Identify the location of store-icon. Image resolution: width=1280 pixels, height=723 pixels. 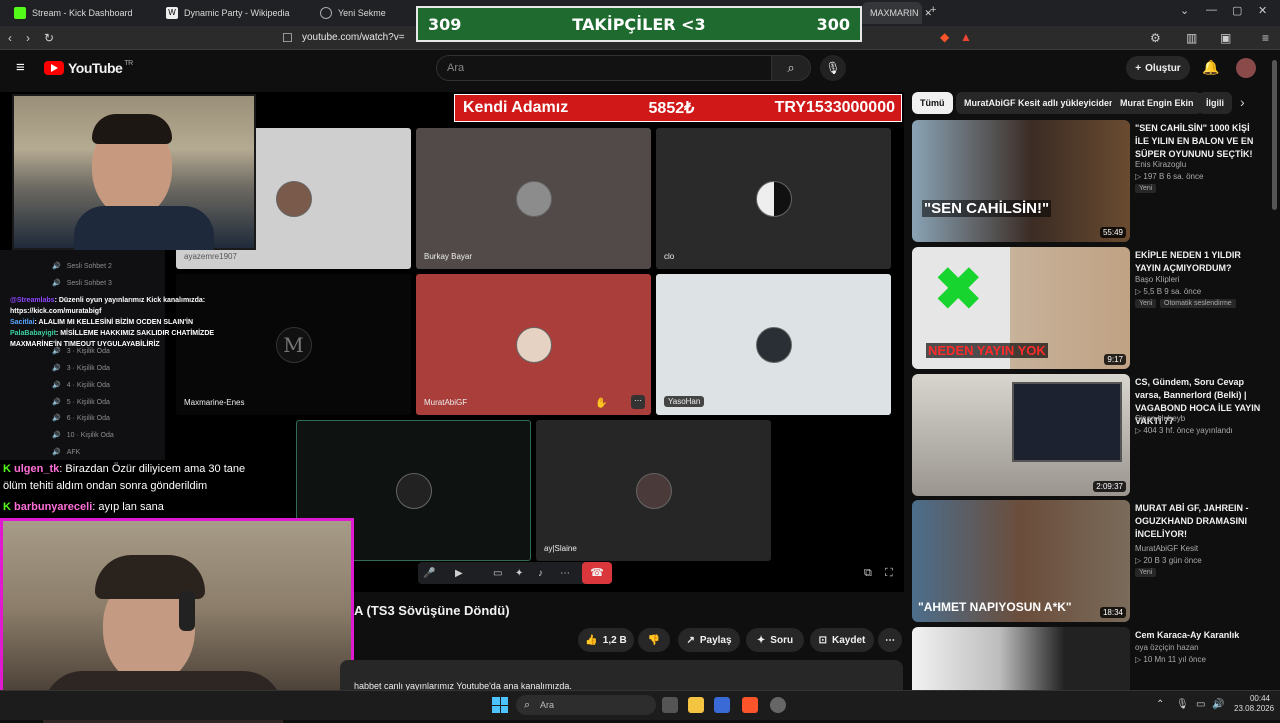
(722, 705).